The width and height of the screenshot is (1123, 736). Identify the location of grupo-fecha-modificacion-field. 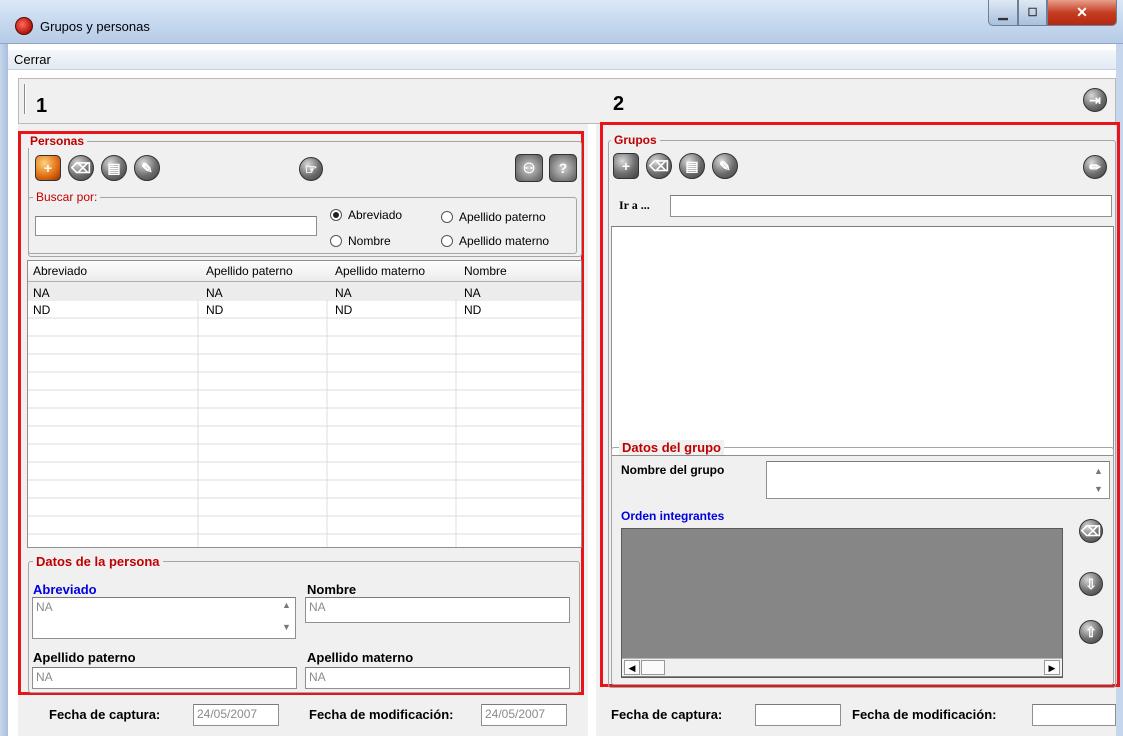
(1074, 715).